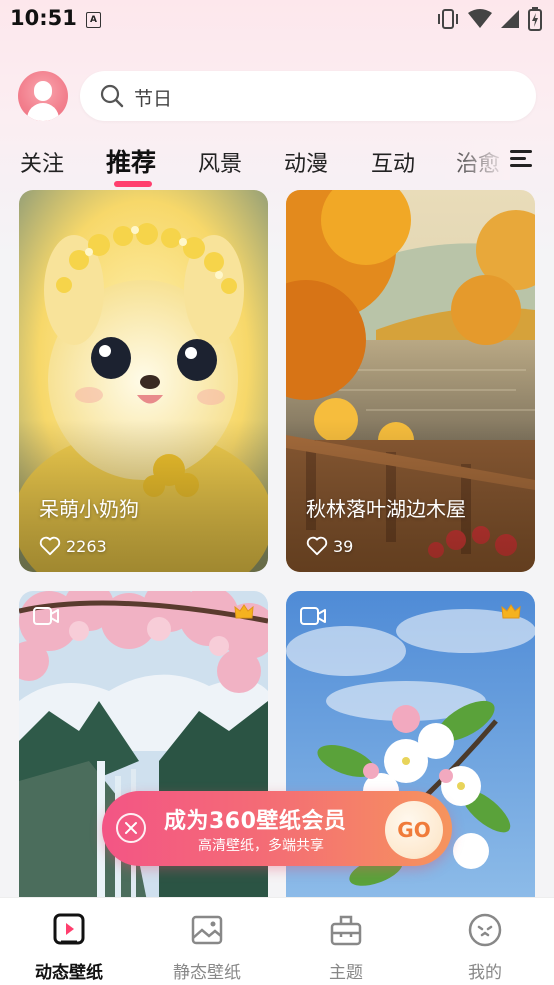 Image resolution: width=554 pixels, height=985 pixels. What do you see at coordinates (112, 96) in the screenshot?
I see `search-icon` at bounding box center [112, 96].